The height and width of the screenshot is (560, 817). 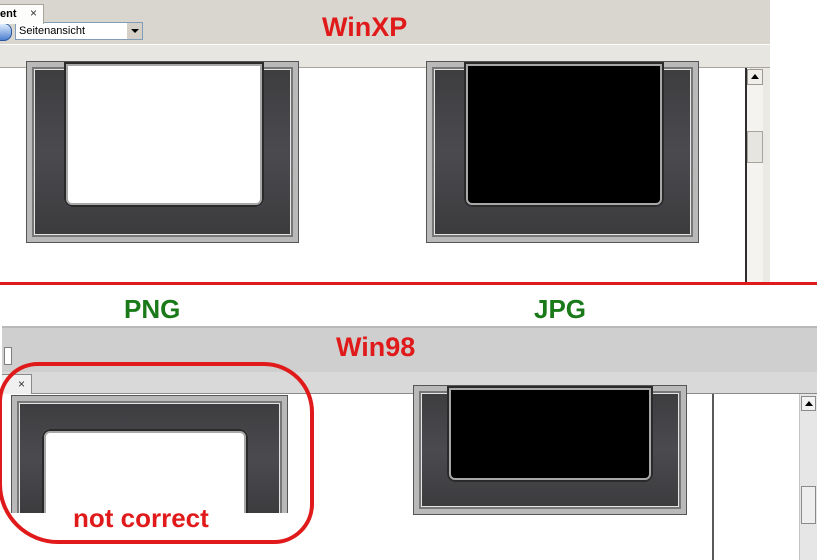 What do you see at coordinates (376, 347) in the screenshot?
I see `win98-title: Win98` at bounding box center [376, 347].